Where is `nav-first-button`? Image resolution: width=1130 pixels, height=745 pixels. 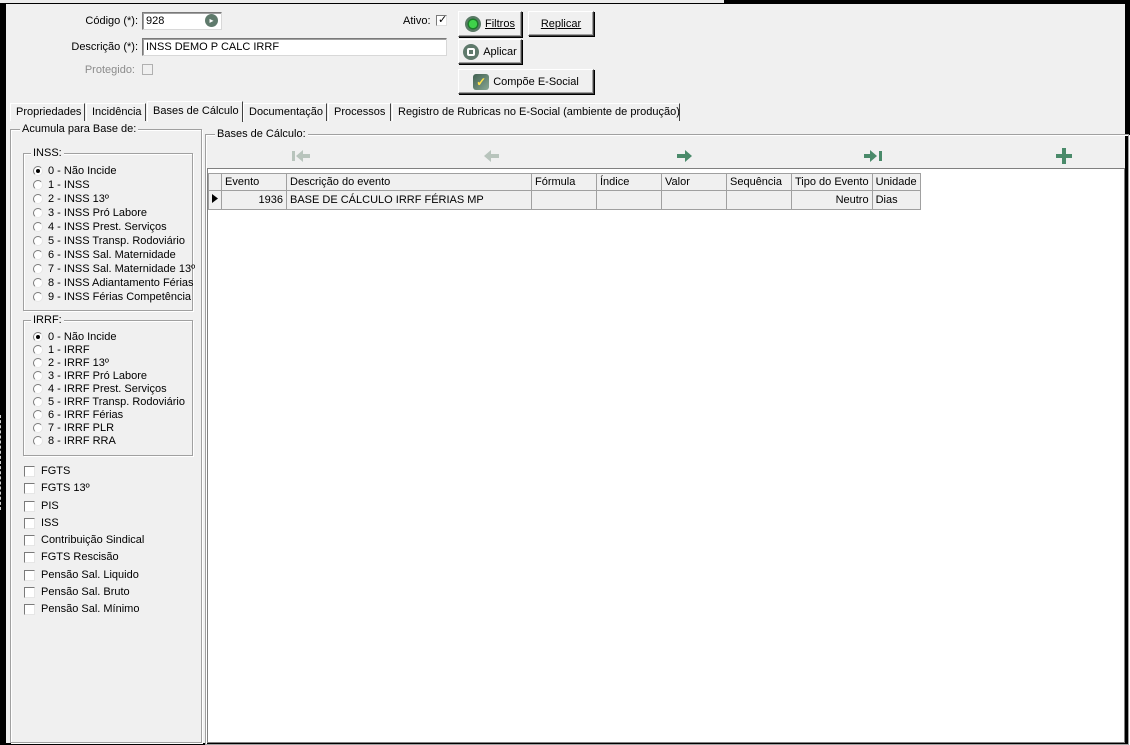 nav-first-button is located at coordinates (301, 156).